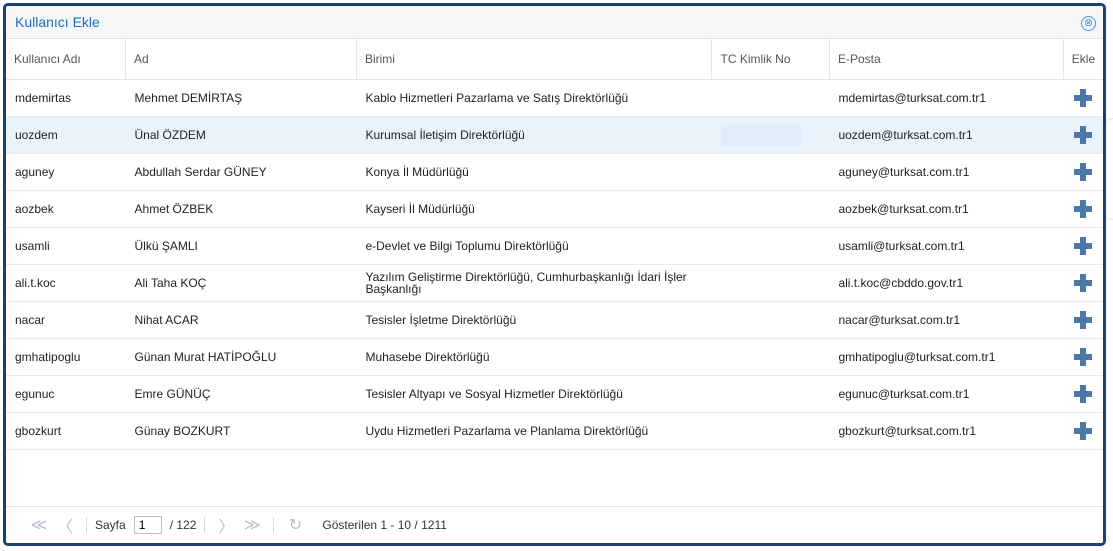 Image resolution: width=1113 pixels, height=551 pixels. Describe the element at coordinates (66, 209) in the screenshot. I see `cell-username: aozbek` at that location.